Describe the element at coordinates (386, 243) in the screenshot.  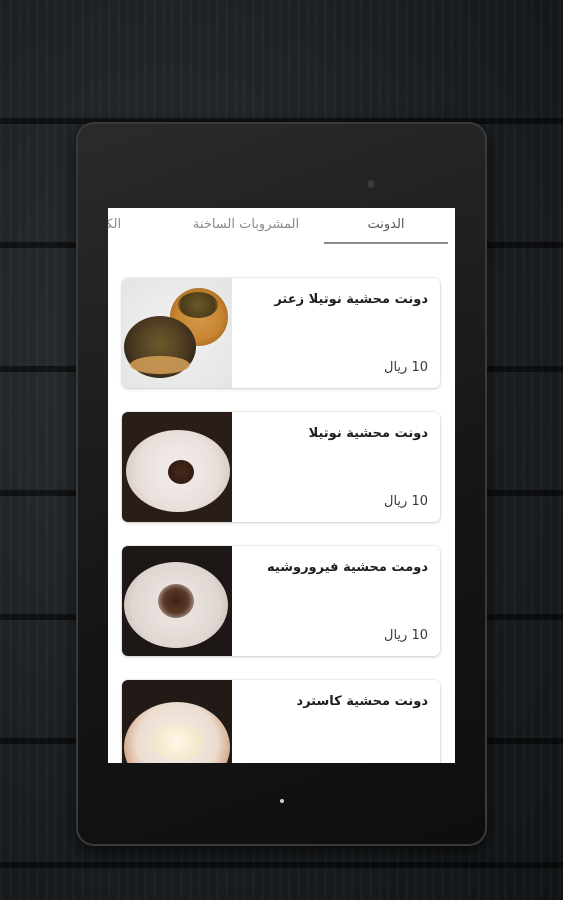
I see `active-tab-indicator` at that location.